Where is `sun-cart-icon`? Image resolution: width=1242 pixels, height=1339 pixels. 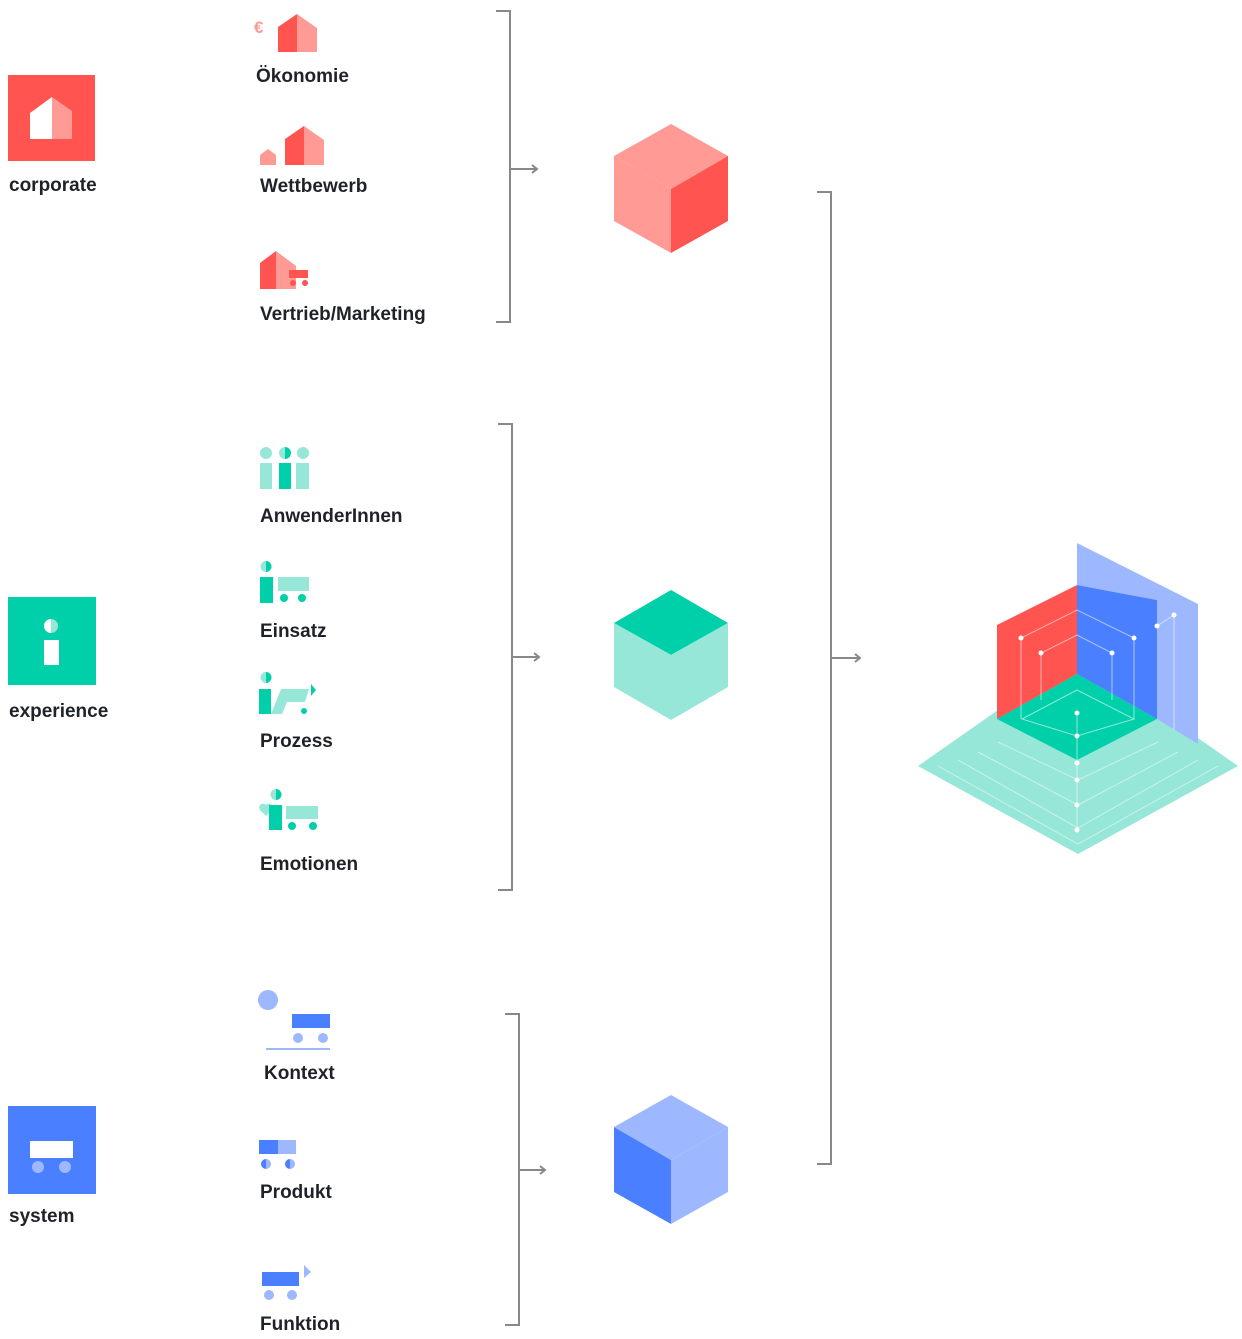 sun-cart-icon is located at coordinates (294, 1020).